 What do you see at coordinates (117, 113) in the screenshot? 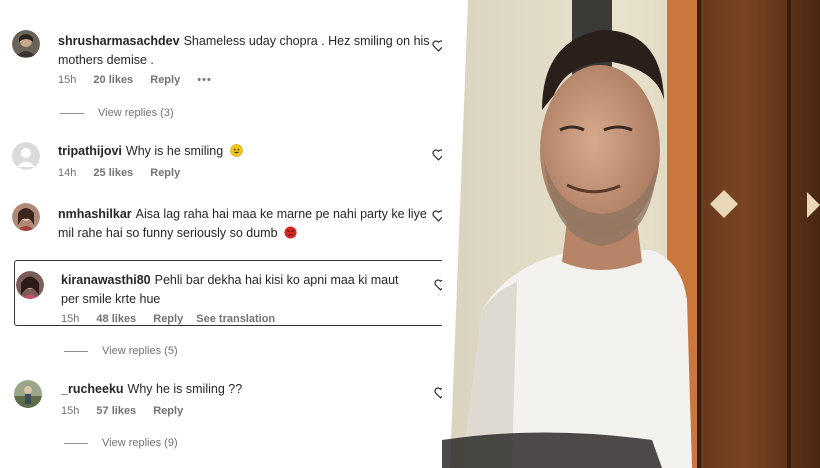
I see `view-replies-button: View replies (3)` at bounding box center [117, 113].